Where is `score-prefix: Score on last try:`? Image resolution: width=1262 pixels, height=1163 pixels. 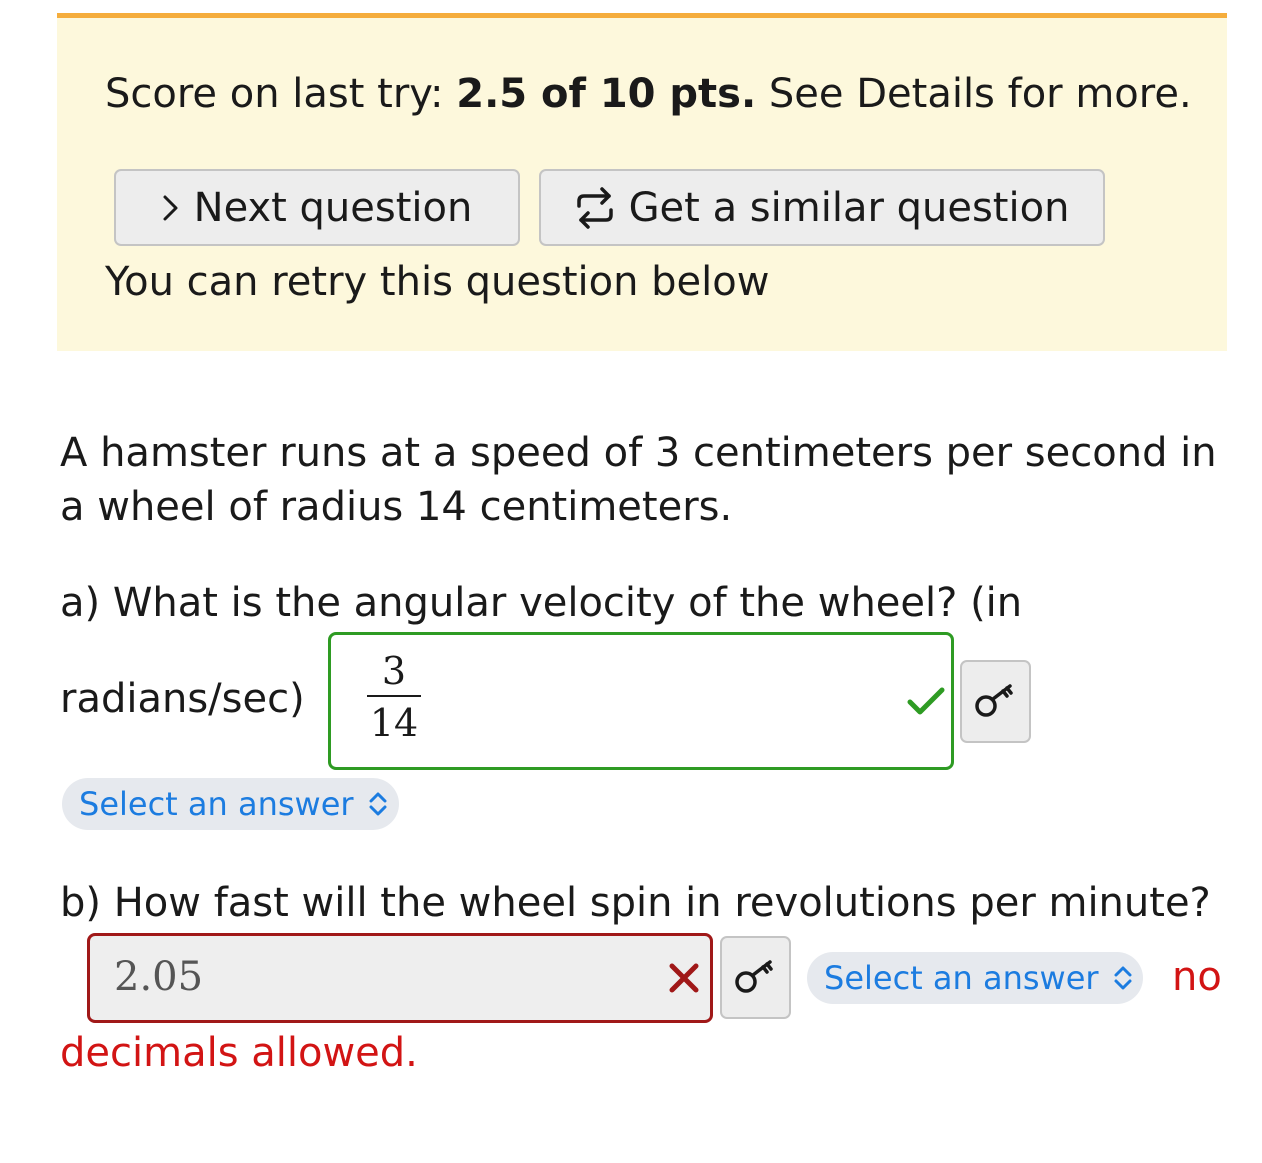
score-prefix: Score on last try: is located at coordinates (281, 94).